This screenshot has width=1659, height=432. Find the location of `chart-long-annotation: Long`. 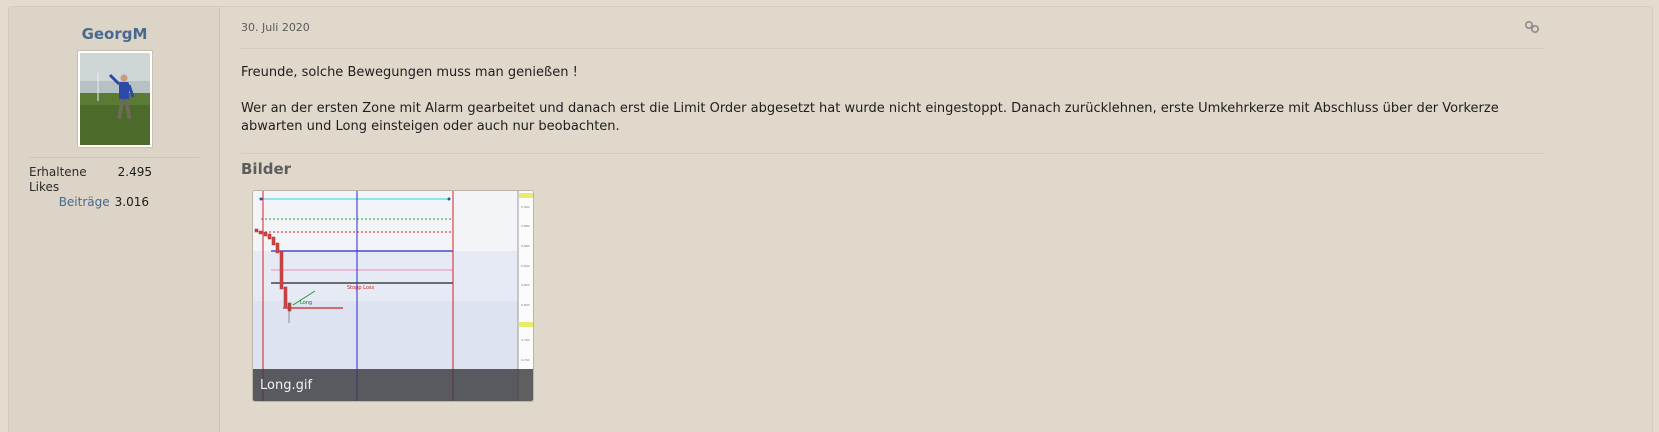

chart-long-annotation: Long is located at coordinates (306, 303).